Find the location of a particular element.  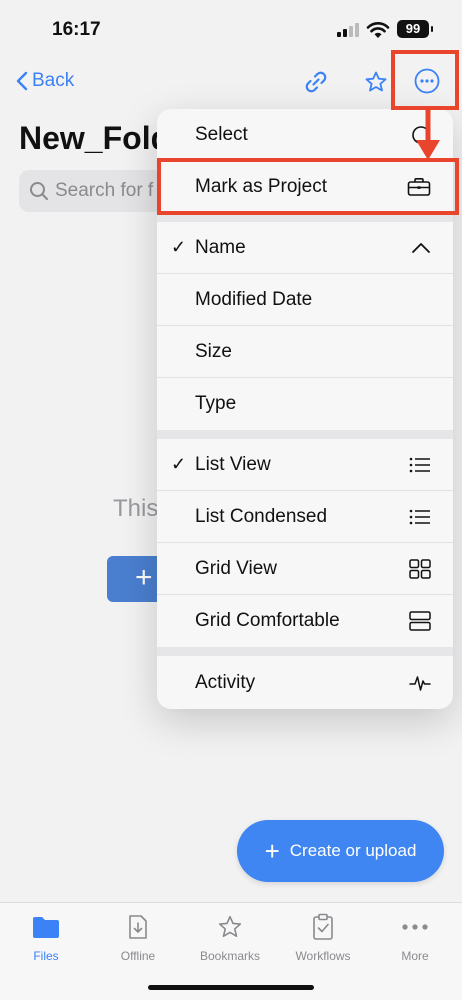

menu-item-label: Size is located at coordinates (213, 351).